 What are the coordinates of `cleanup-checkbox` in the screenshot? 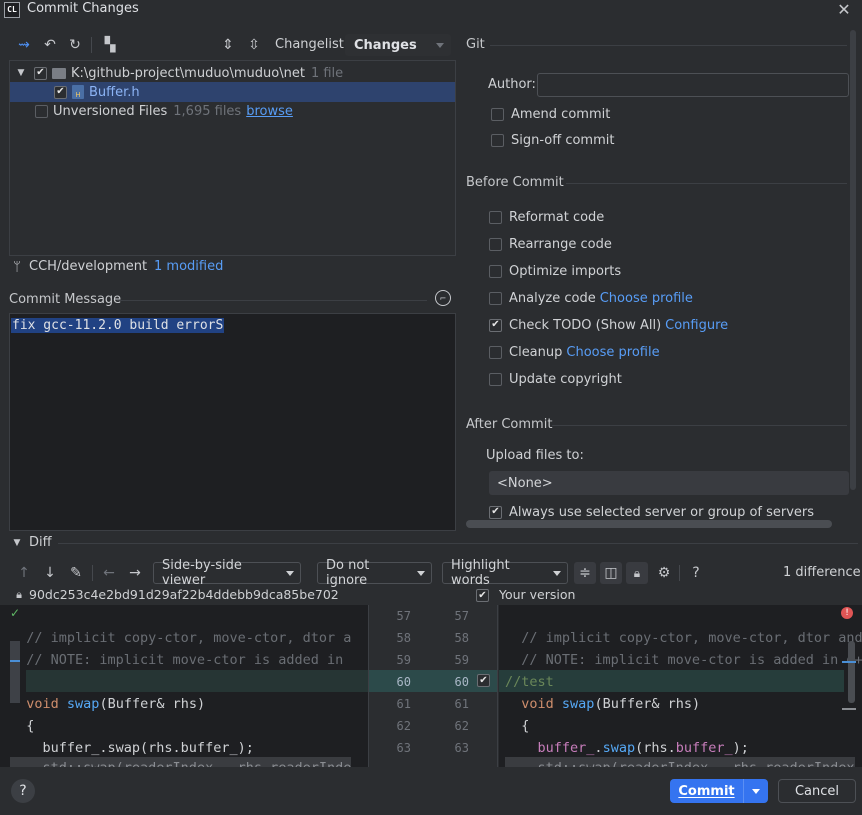 It's located at (495, 352).